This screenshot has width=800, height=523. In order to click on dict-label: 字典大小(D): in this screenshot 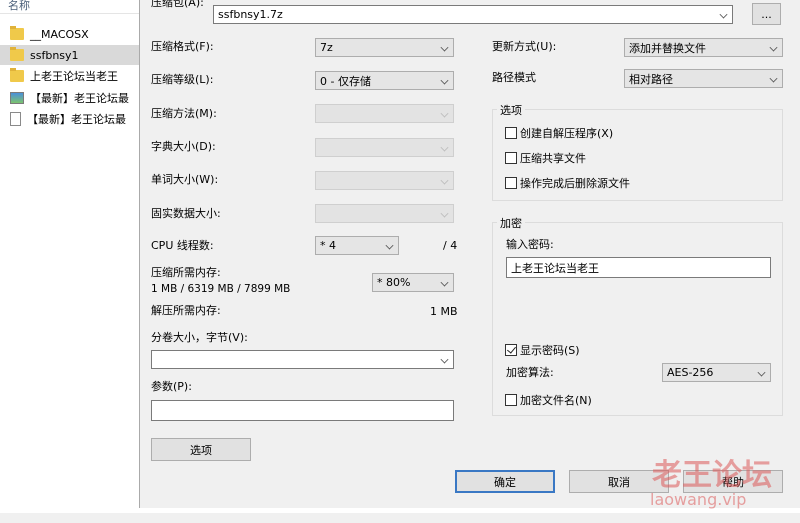, I will do `click(183, 146)`.